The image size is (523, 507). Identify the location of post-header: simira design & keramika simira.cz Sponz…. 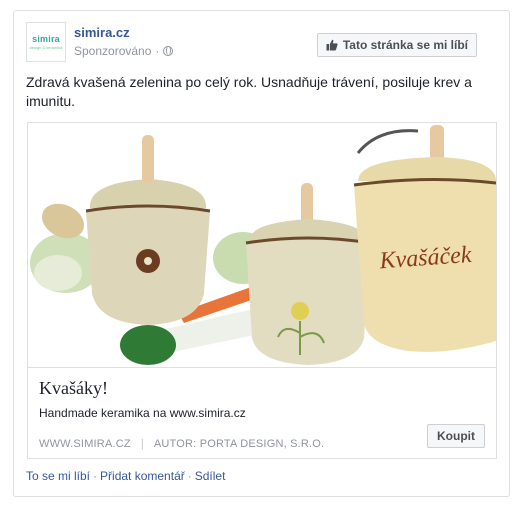
(261, 43).